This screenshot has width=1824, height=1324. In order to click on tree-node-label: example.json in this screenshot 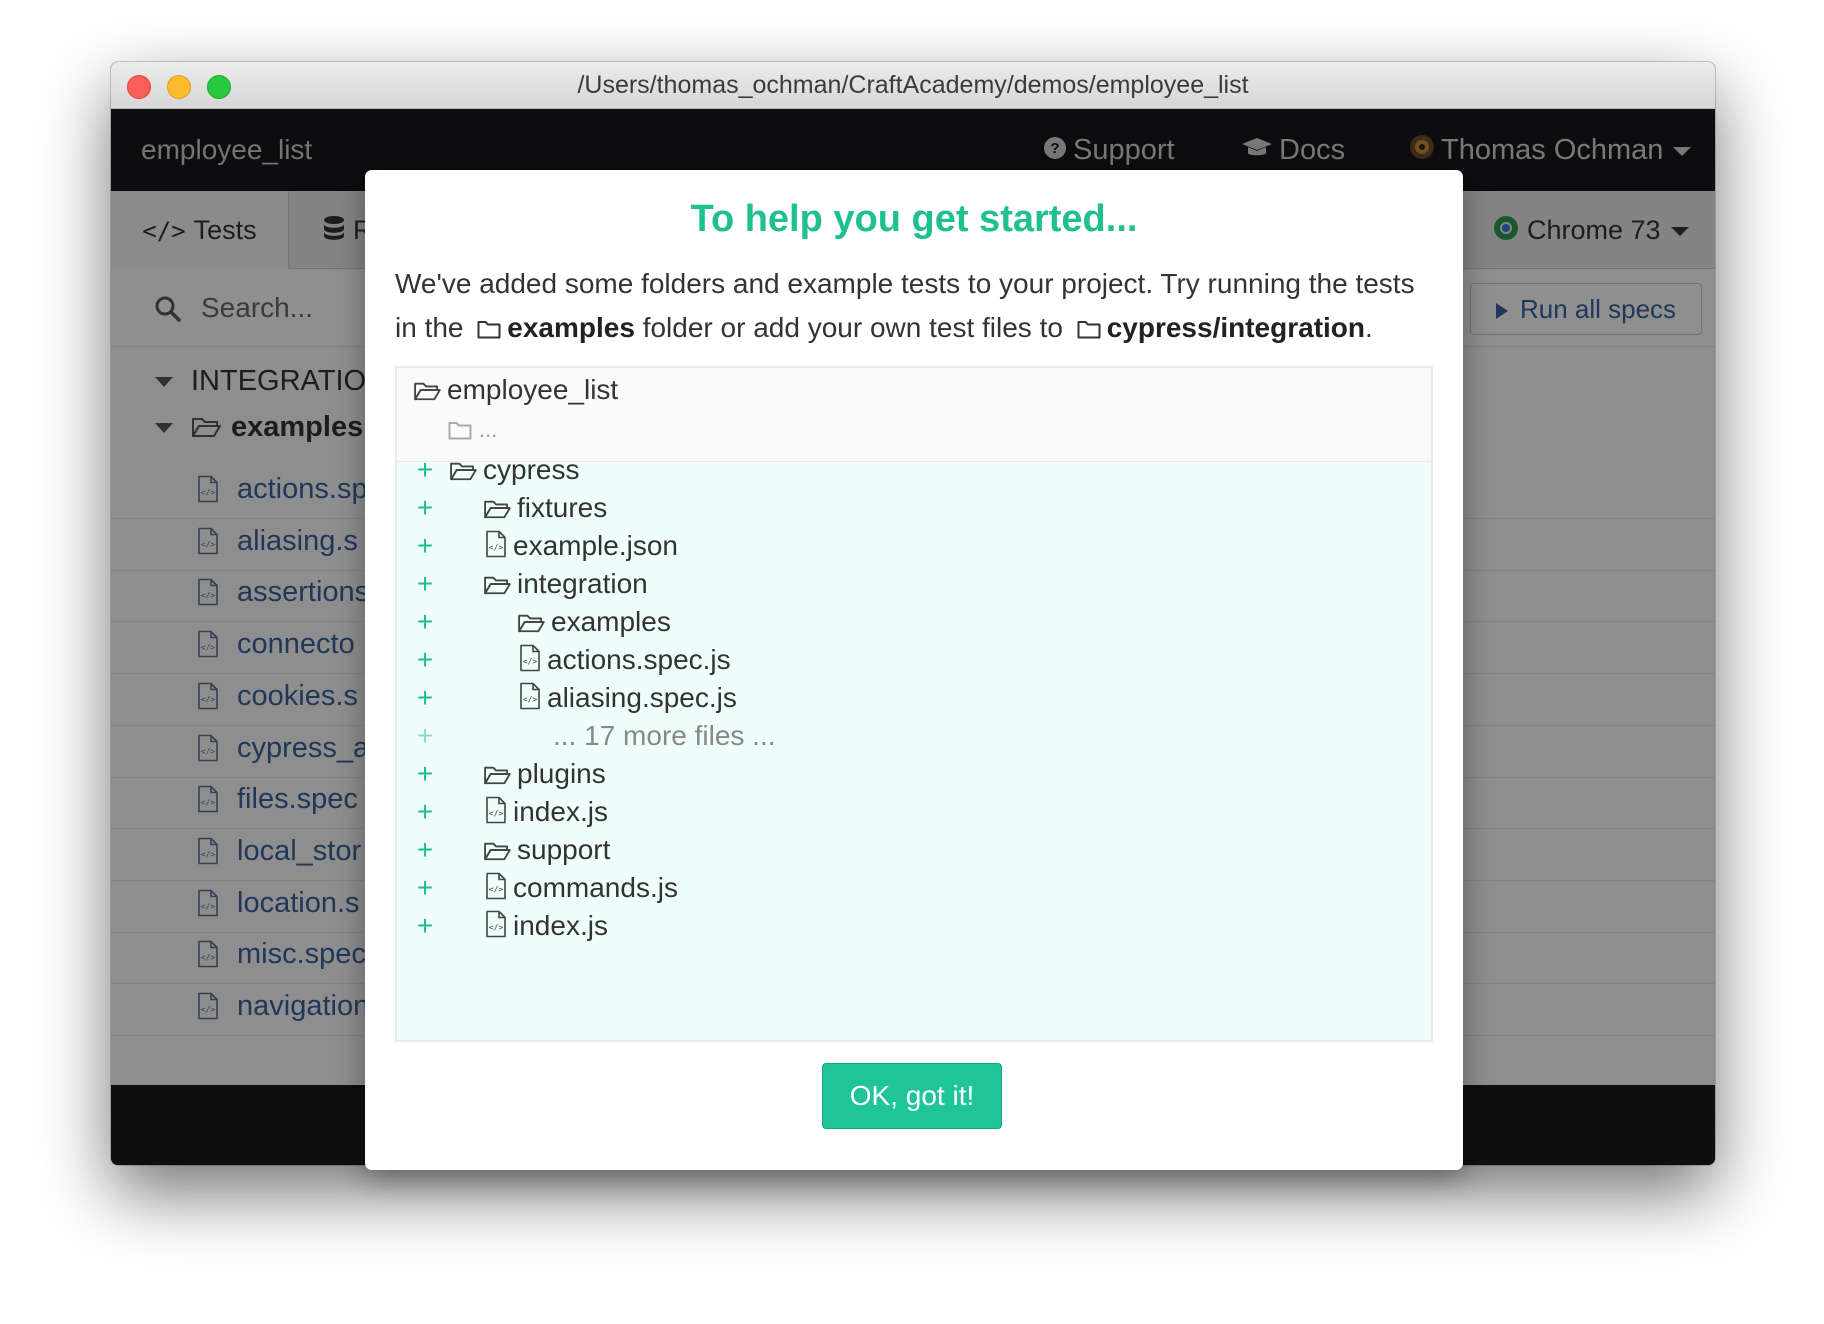, I will do `click(595, 545)`.